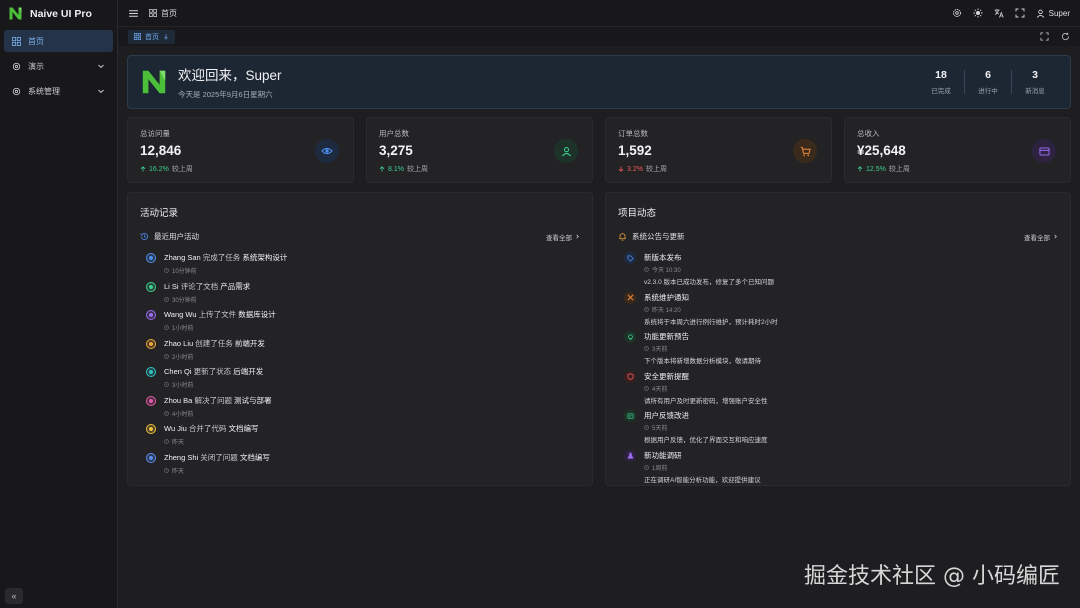 The width and height of the screenshot is (1080, 608). What do you see at coordinates (14, 596) in the screenshot?
I see `collapse-sidebar-button: «` at bounding box center [14, 596].